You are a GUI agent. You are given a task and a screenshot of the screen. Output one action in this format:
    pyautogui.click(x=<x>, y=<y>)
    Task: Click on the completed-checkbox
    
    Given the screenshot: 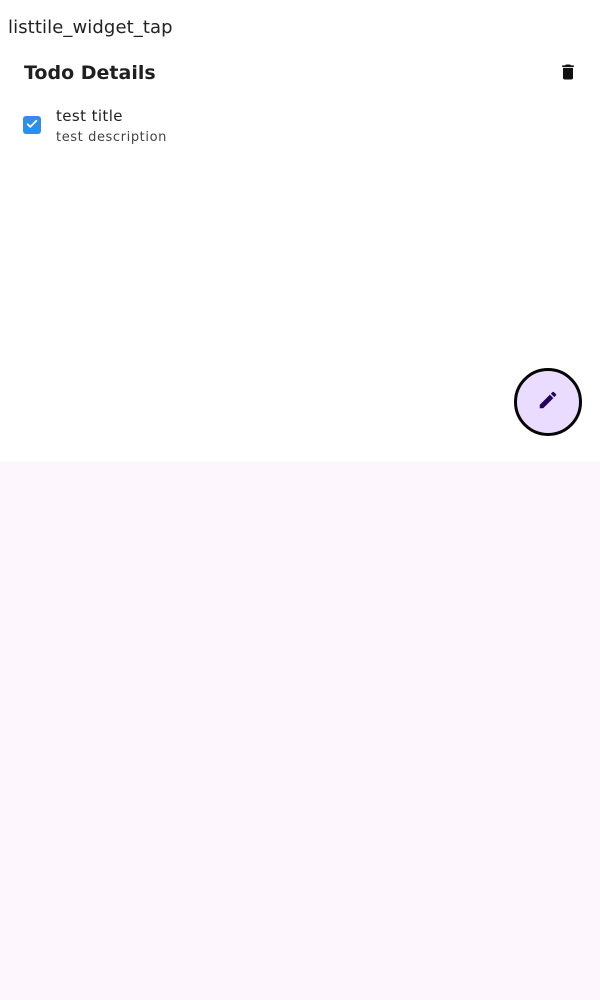 What is the action you would take?
    pyautogui.click(x=32, y=125)
    